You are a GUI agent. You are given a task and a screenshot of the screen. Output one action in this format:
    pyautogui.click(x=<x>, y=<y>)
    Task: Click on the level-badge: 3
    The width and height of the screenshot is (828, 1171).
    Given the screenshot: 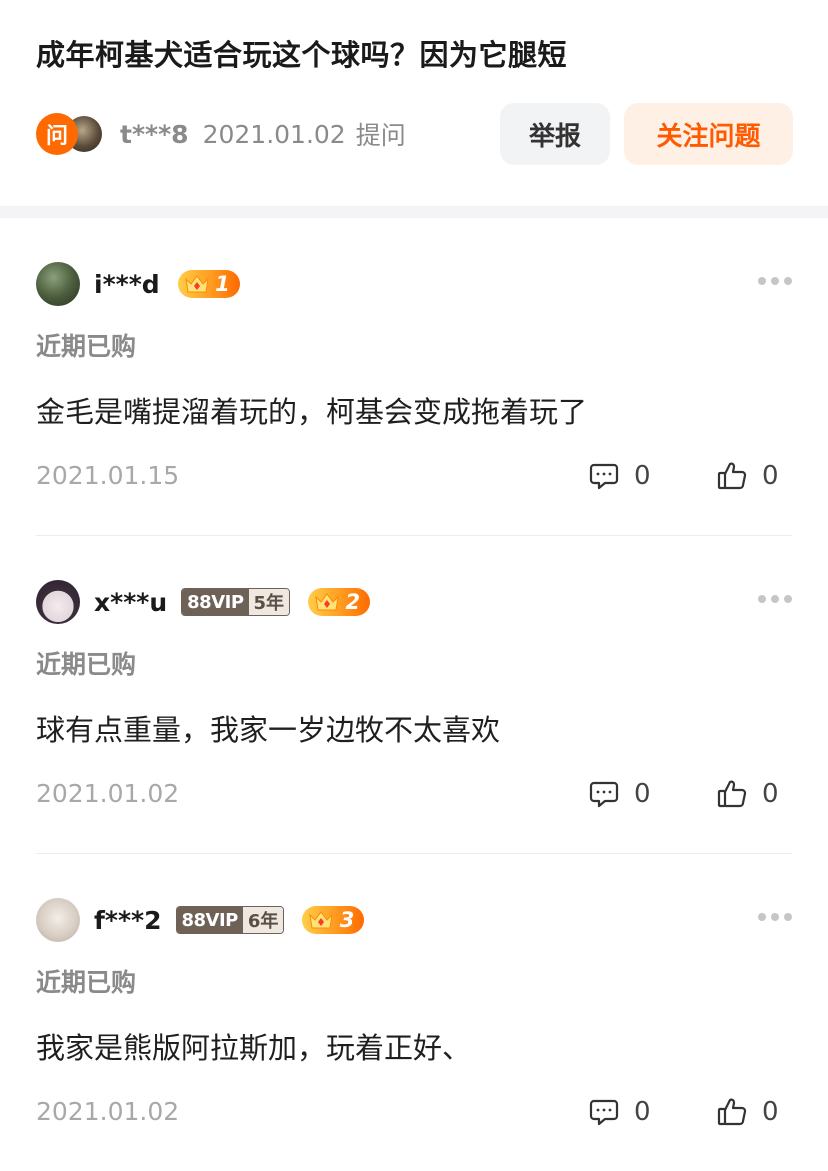 What is the action you would take?
    pyautogui.click(x=333, y=920)
    